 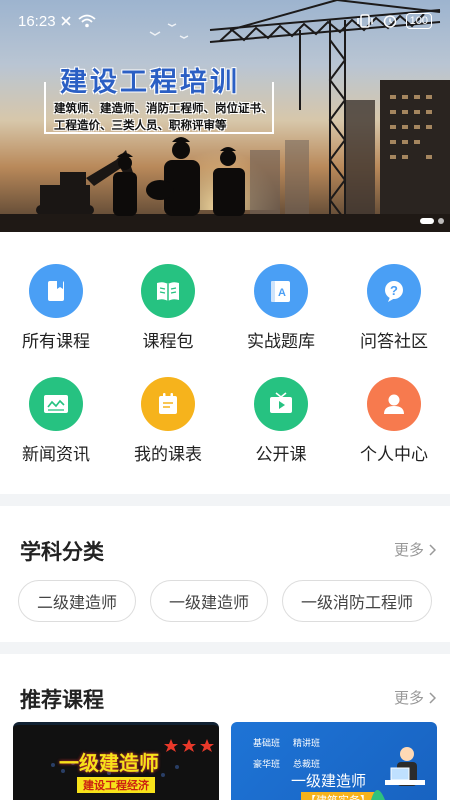 I want to click on question-bank-icon: A, so click(x=281, y=291).